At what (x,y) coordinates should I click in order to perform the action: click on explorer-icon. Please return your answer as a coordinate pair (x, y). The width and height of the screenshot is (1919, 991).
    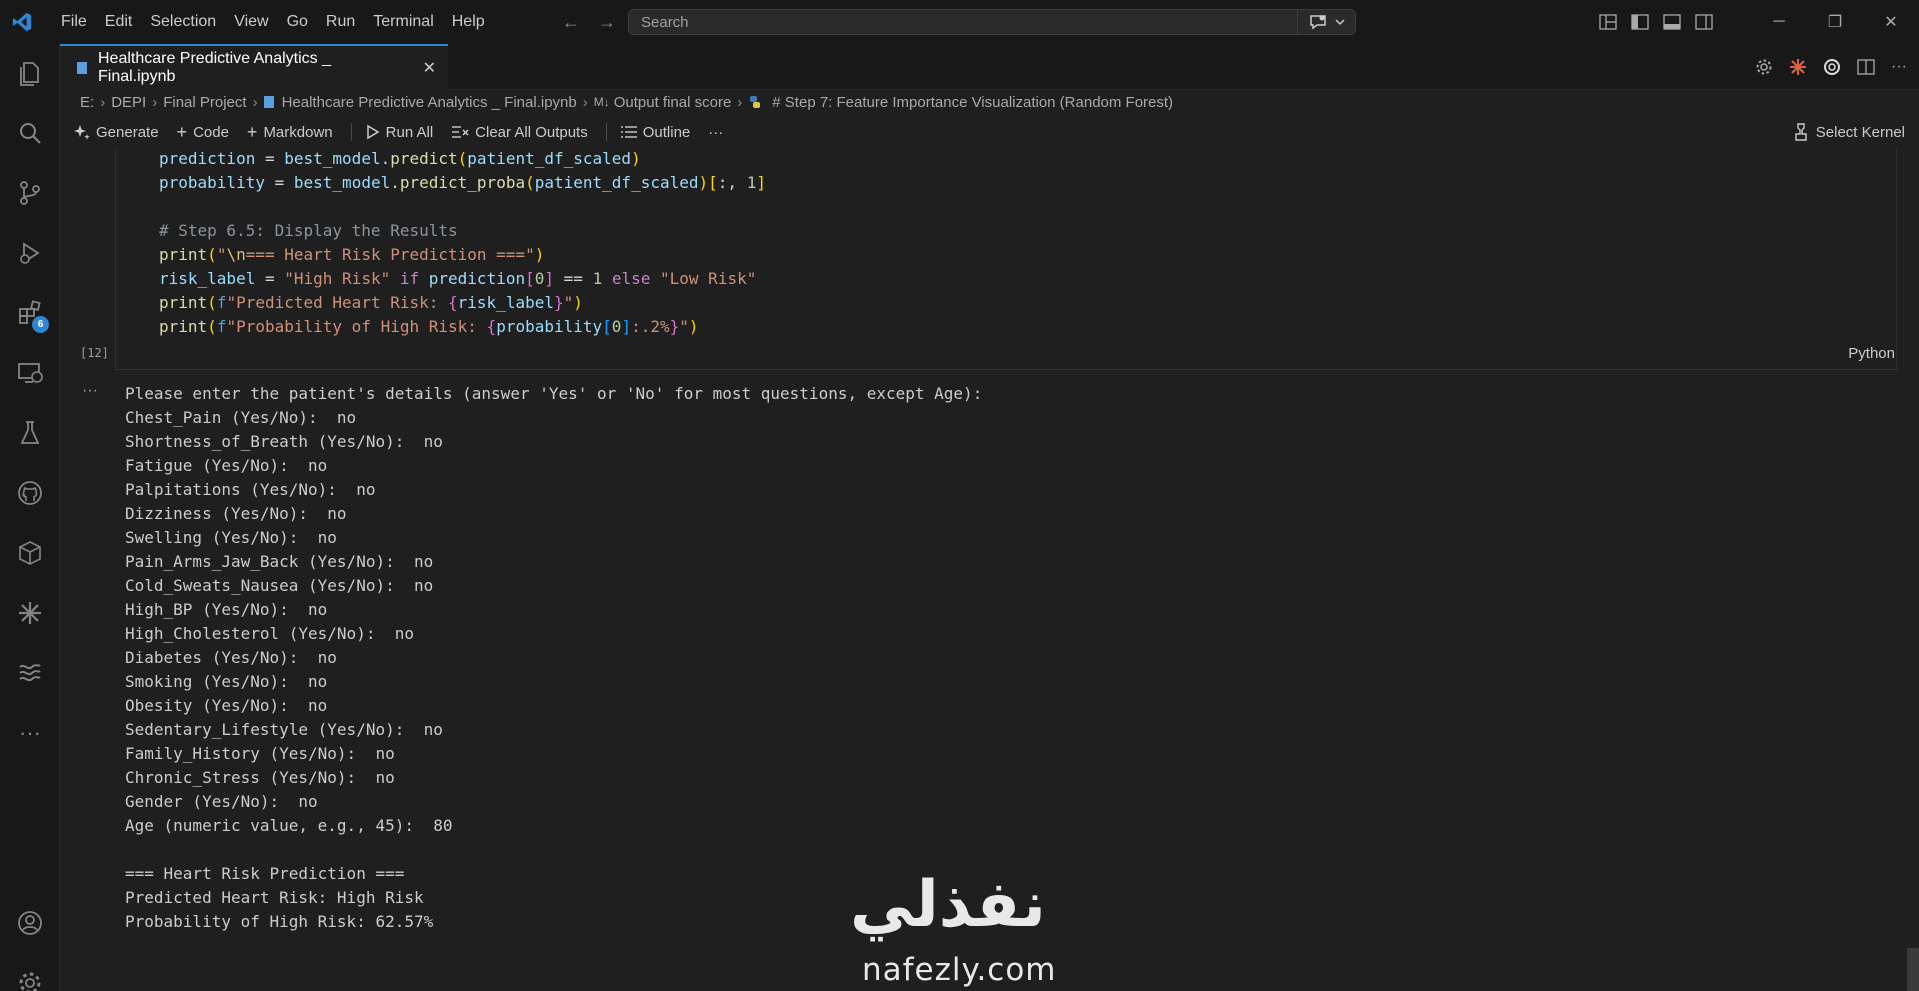
    Looking at the image, I should click on (30, 74).